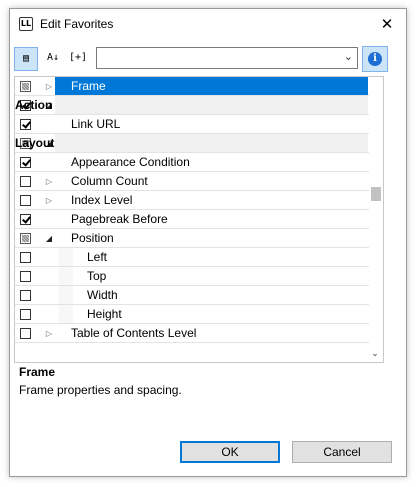 The height and width of the screenshot is (487, 419). What do you see at coordinates (130, 162) in the screenshot?
I see `property-label: Appearance Condition` at bounding box center [130, 162].